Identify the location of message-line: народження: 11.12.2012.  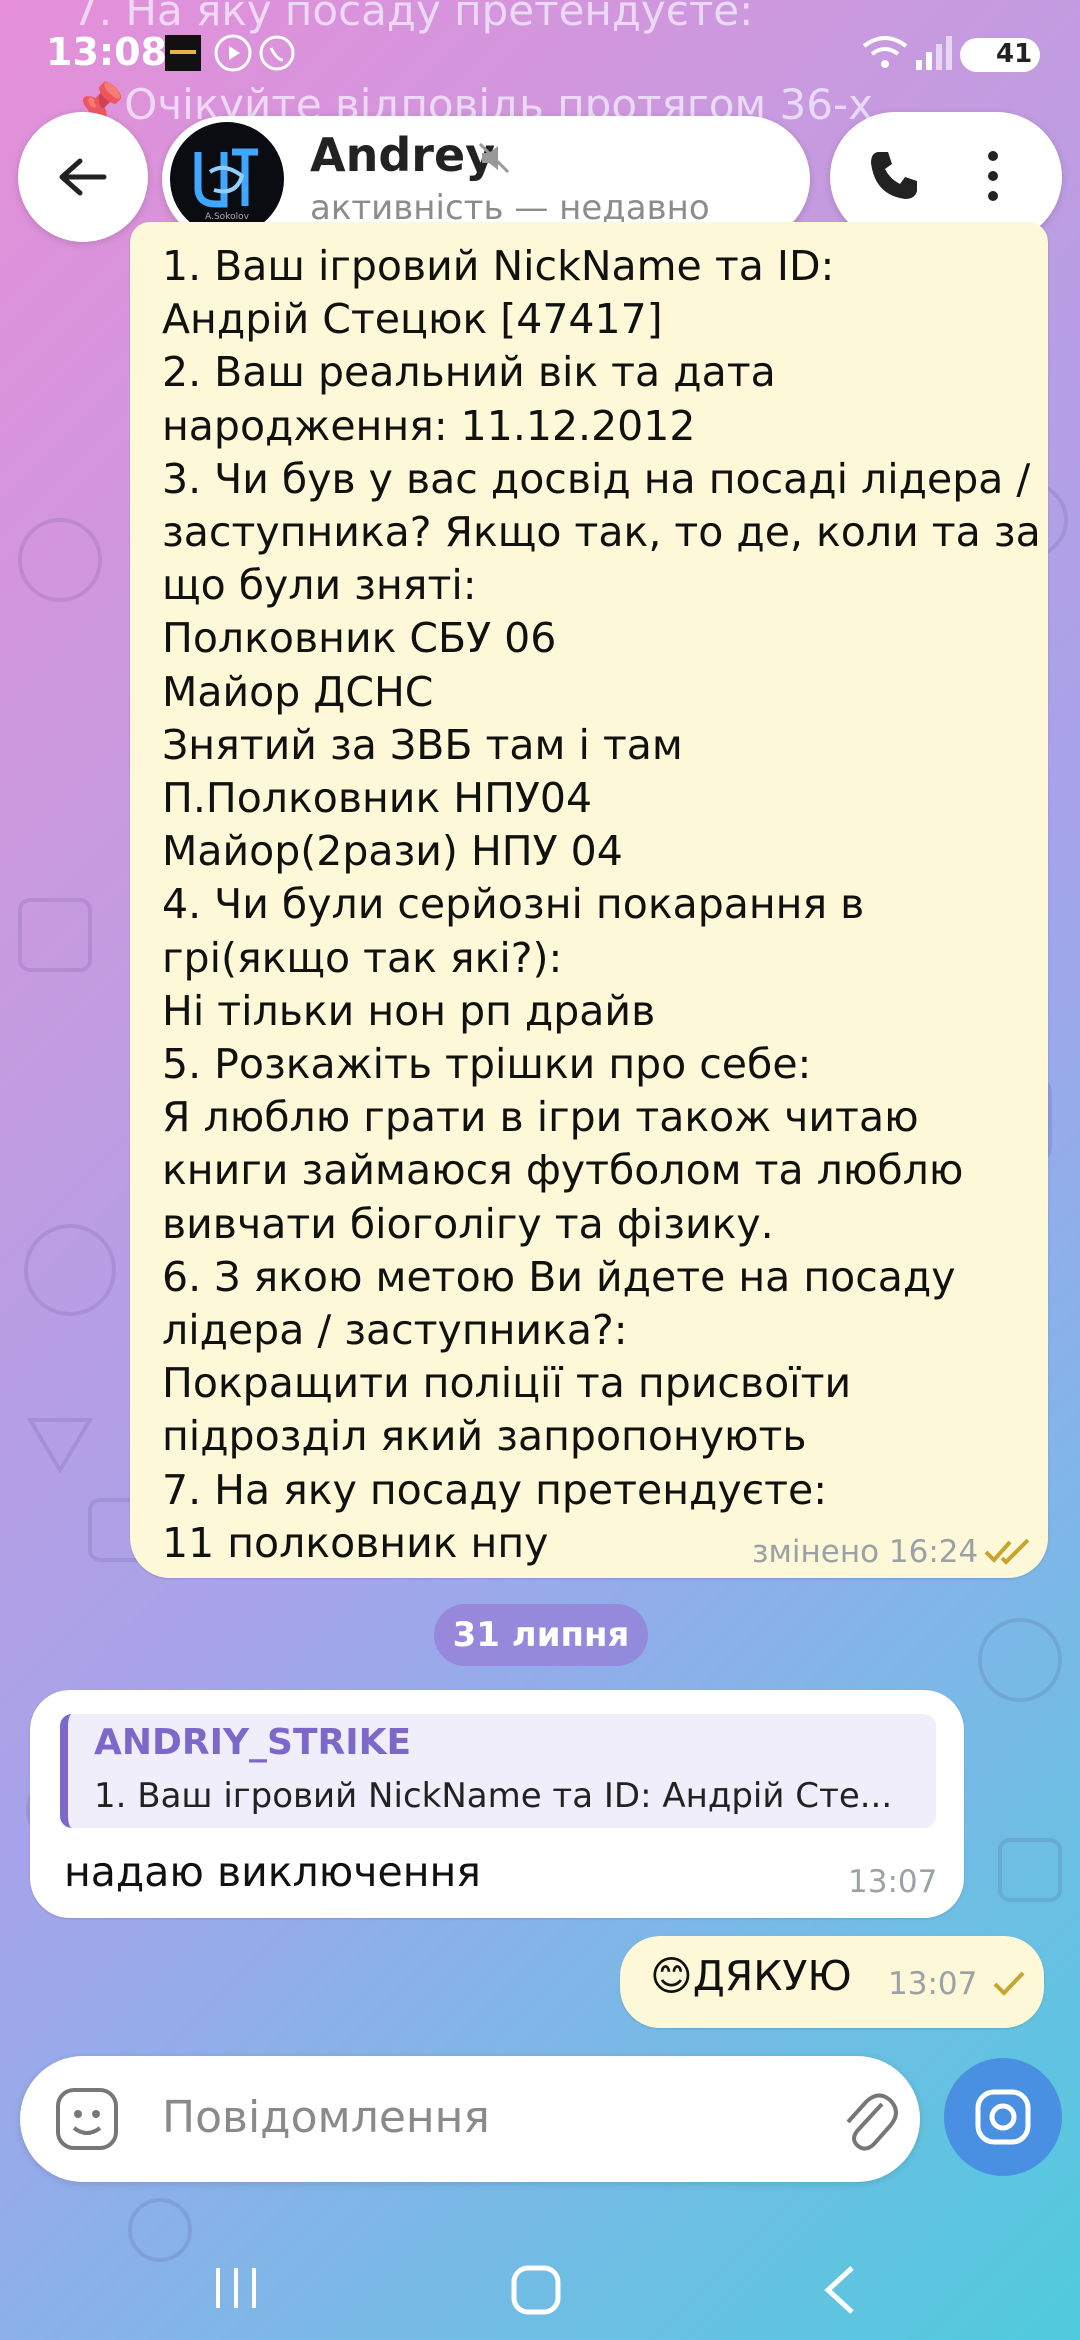
(429, 425).